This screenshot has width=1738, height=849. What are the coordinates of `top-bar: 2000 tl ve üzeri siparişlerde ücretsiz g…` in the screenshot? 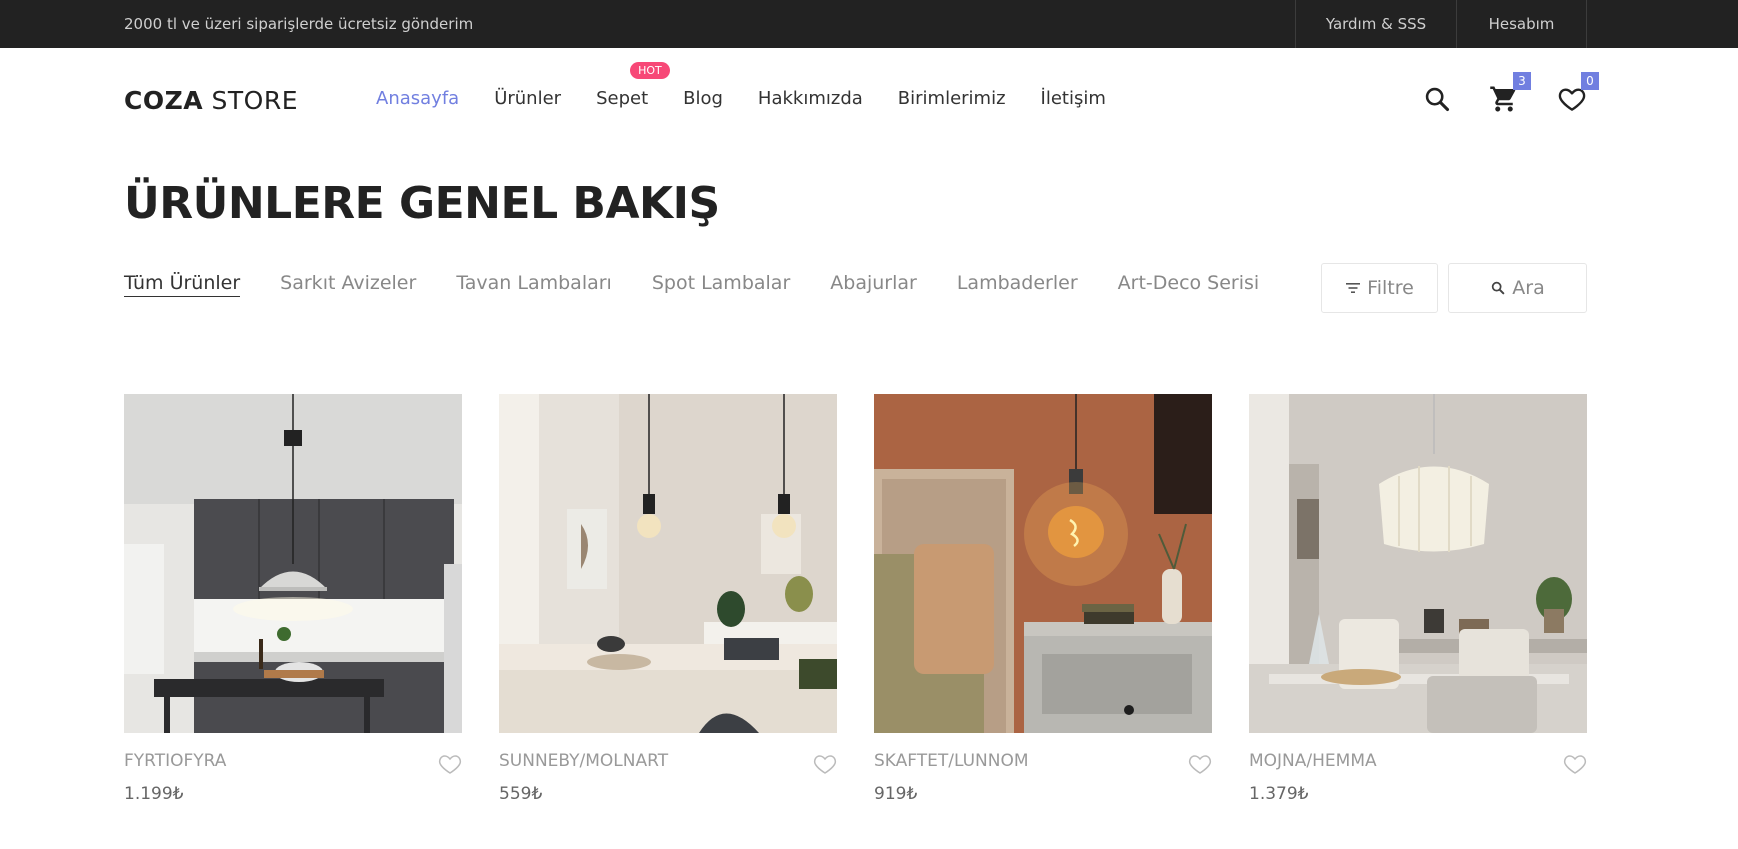 It's located at (869, 24).